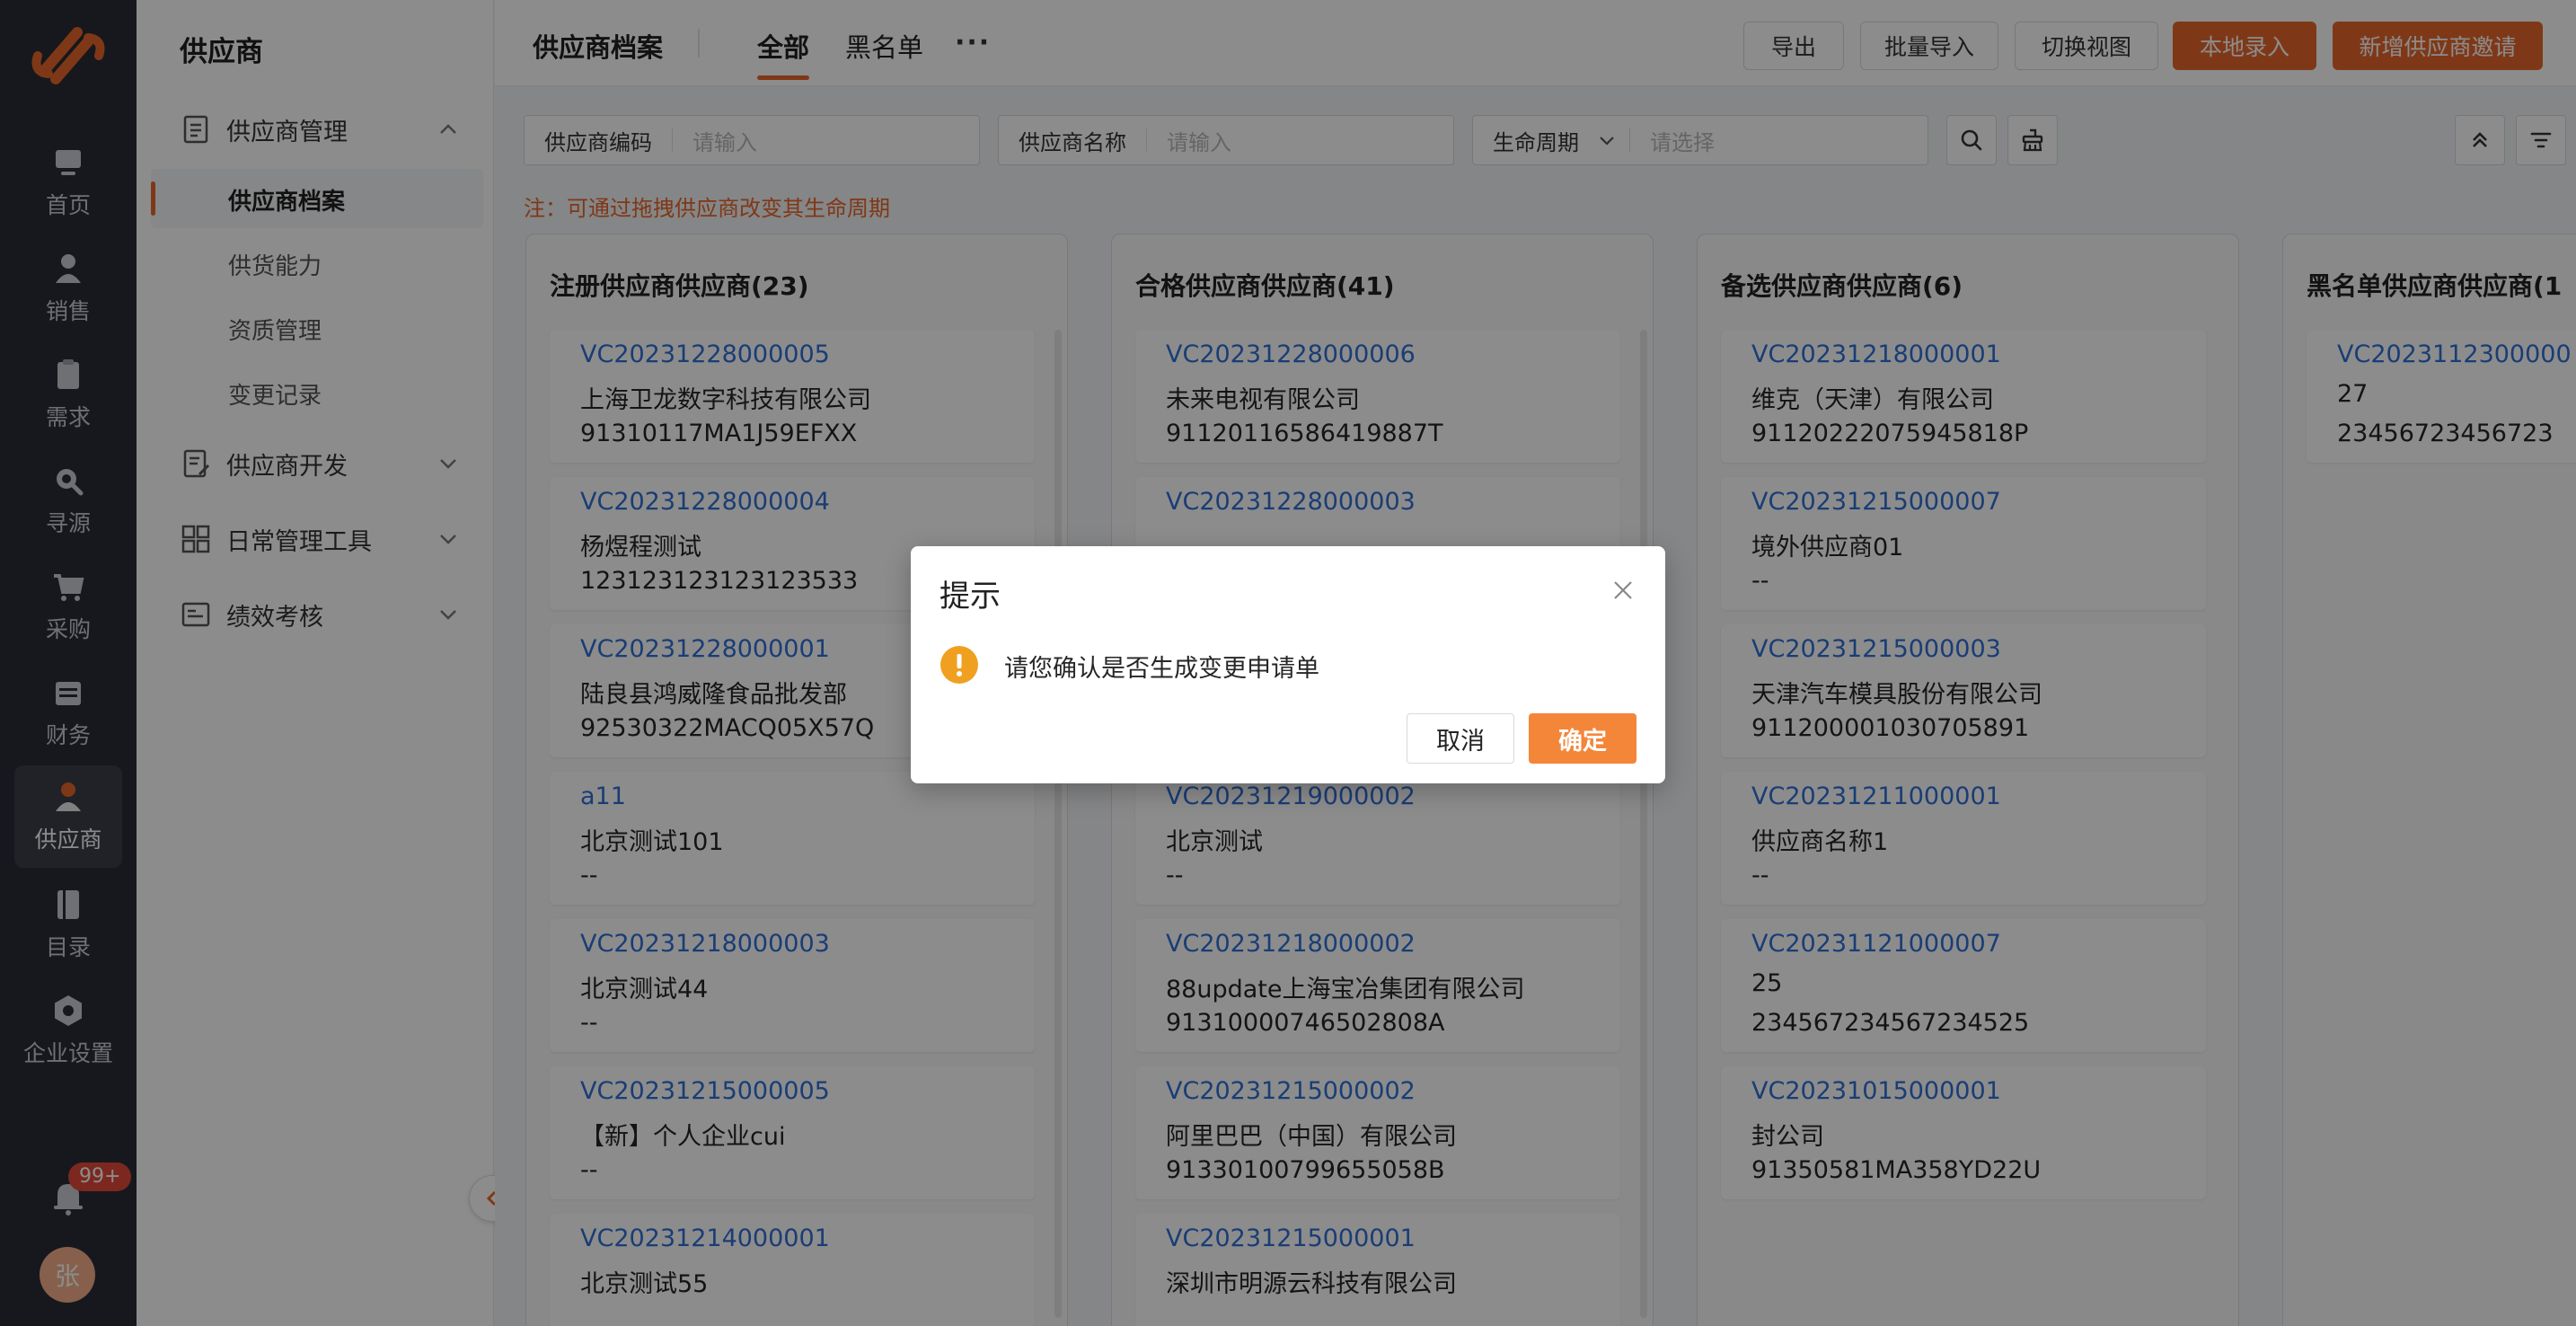 The image size is (2576, 1326). Describe the element at coordinates (970, 596) in the screenshot. I see `dialog-title: 提示` at that location.